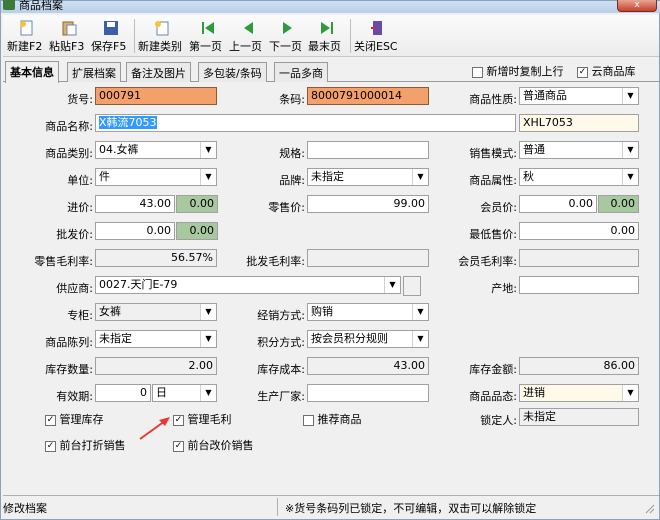 This screenshot has width=660, height=520. What do you see at coordinates (493, 153) in the screenshot?
I see `sales-mode-label: 销售模式:` at bounding box center [493, 153].